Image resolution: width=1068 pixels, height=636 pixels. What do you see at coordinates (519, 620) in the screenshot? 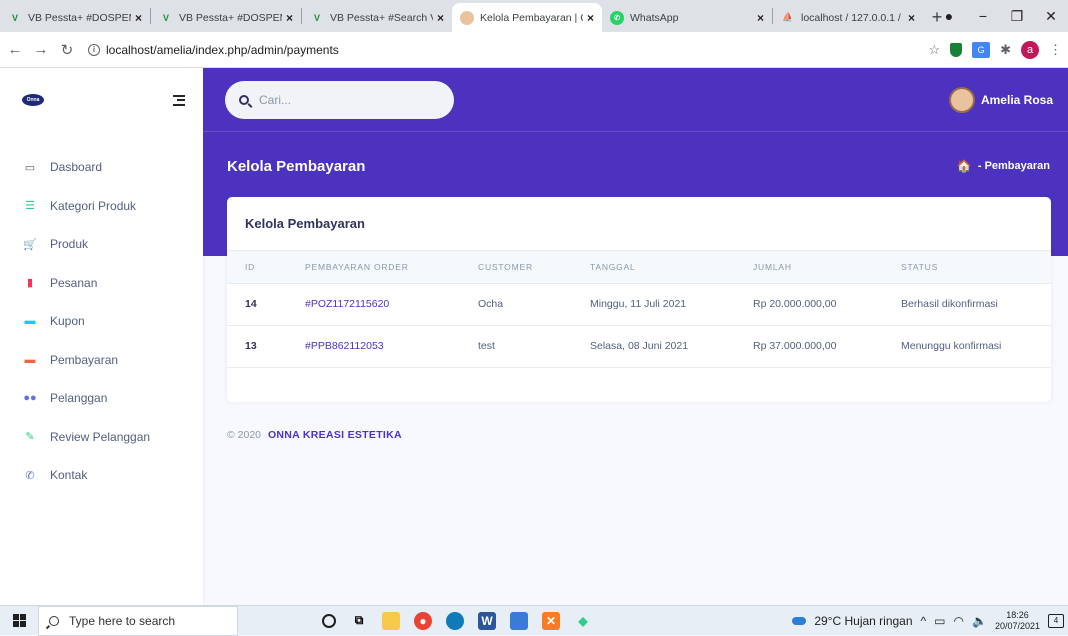
I see `photos-icon` at bounding box center [519, 620].